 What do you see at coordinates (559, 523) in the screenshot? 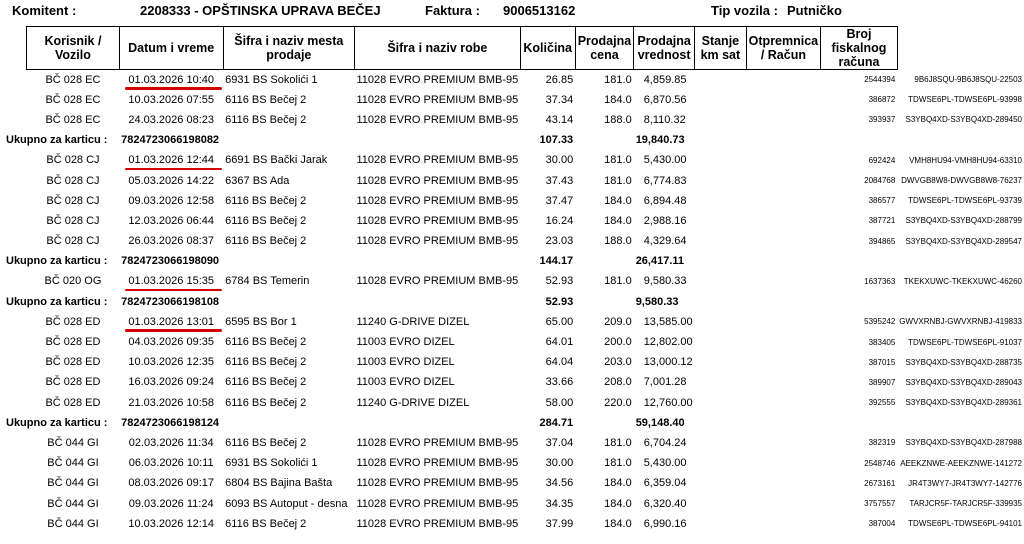
I see `quantity-cell: 37.99` at bounding box center [559, 523].